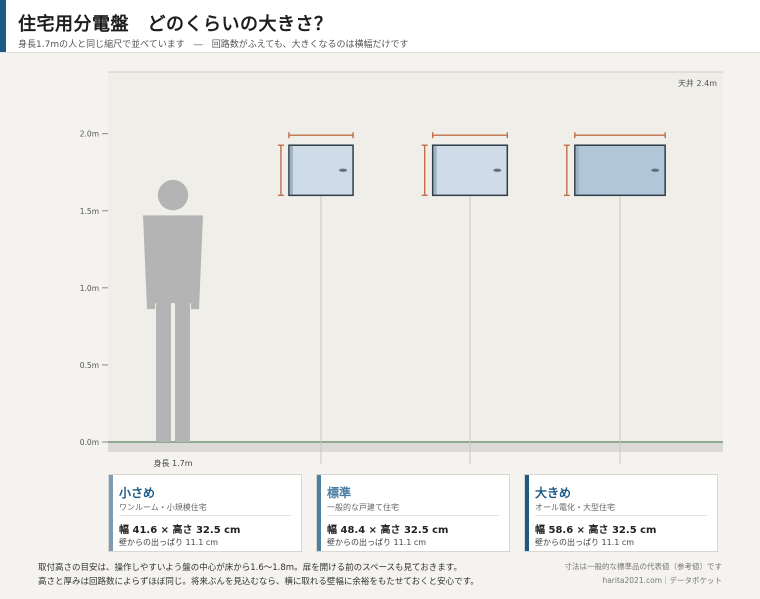  Describe the element at coordinates (363, 507) in the screenshot. I see `card-description: 一般的な戸建て住宅` at that location.